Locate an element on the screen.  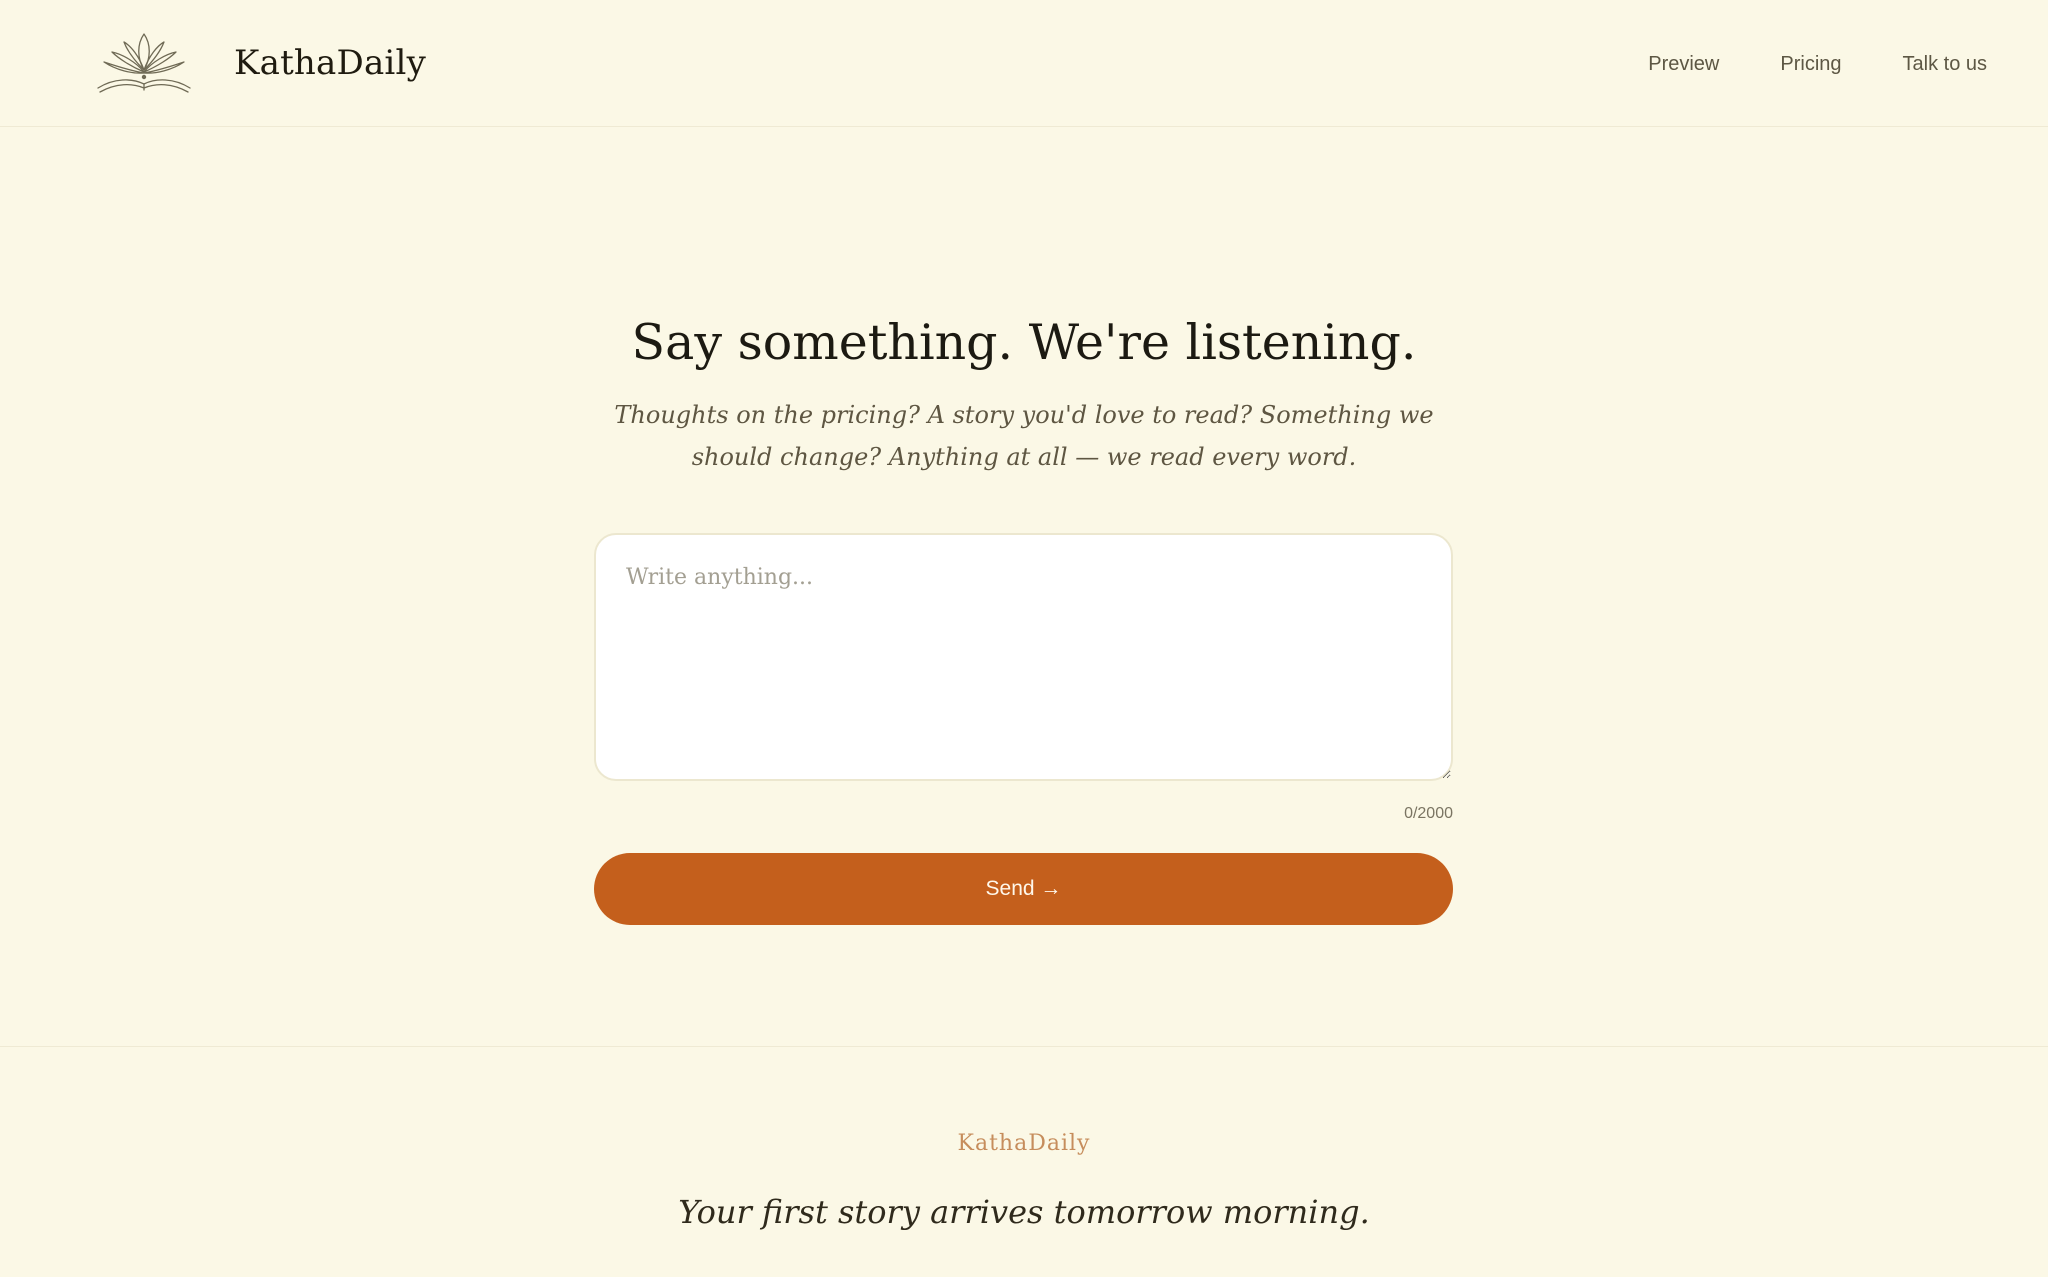
message-field-wrapper is located at coordinates (1023, 657).